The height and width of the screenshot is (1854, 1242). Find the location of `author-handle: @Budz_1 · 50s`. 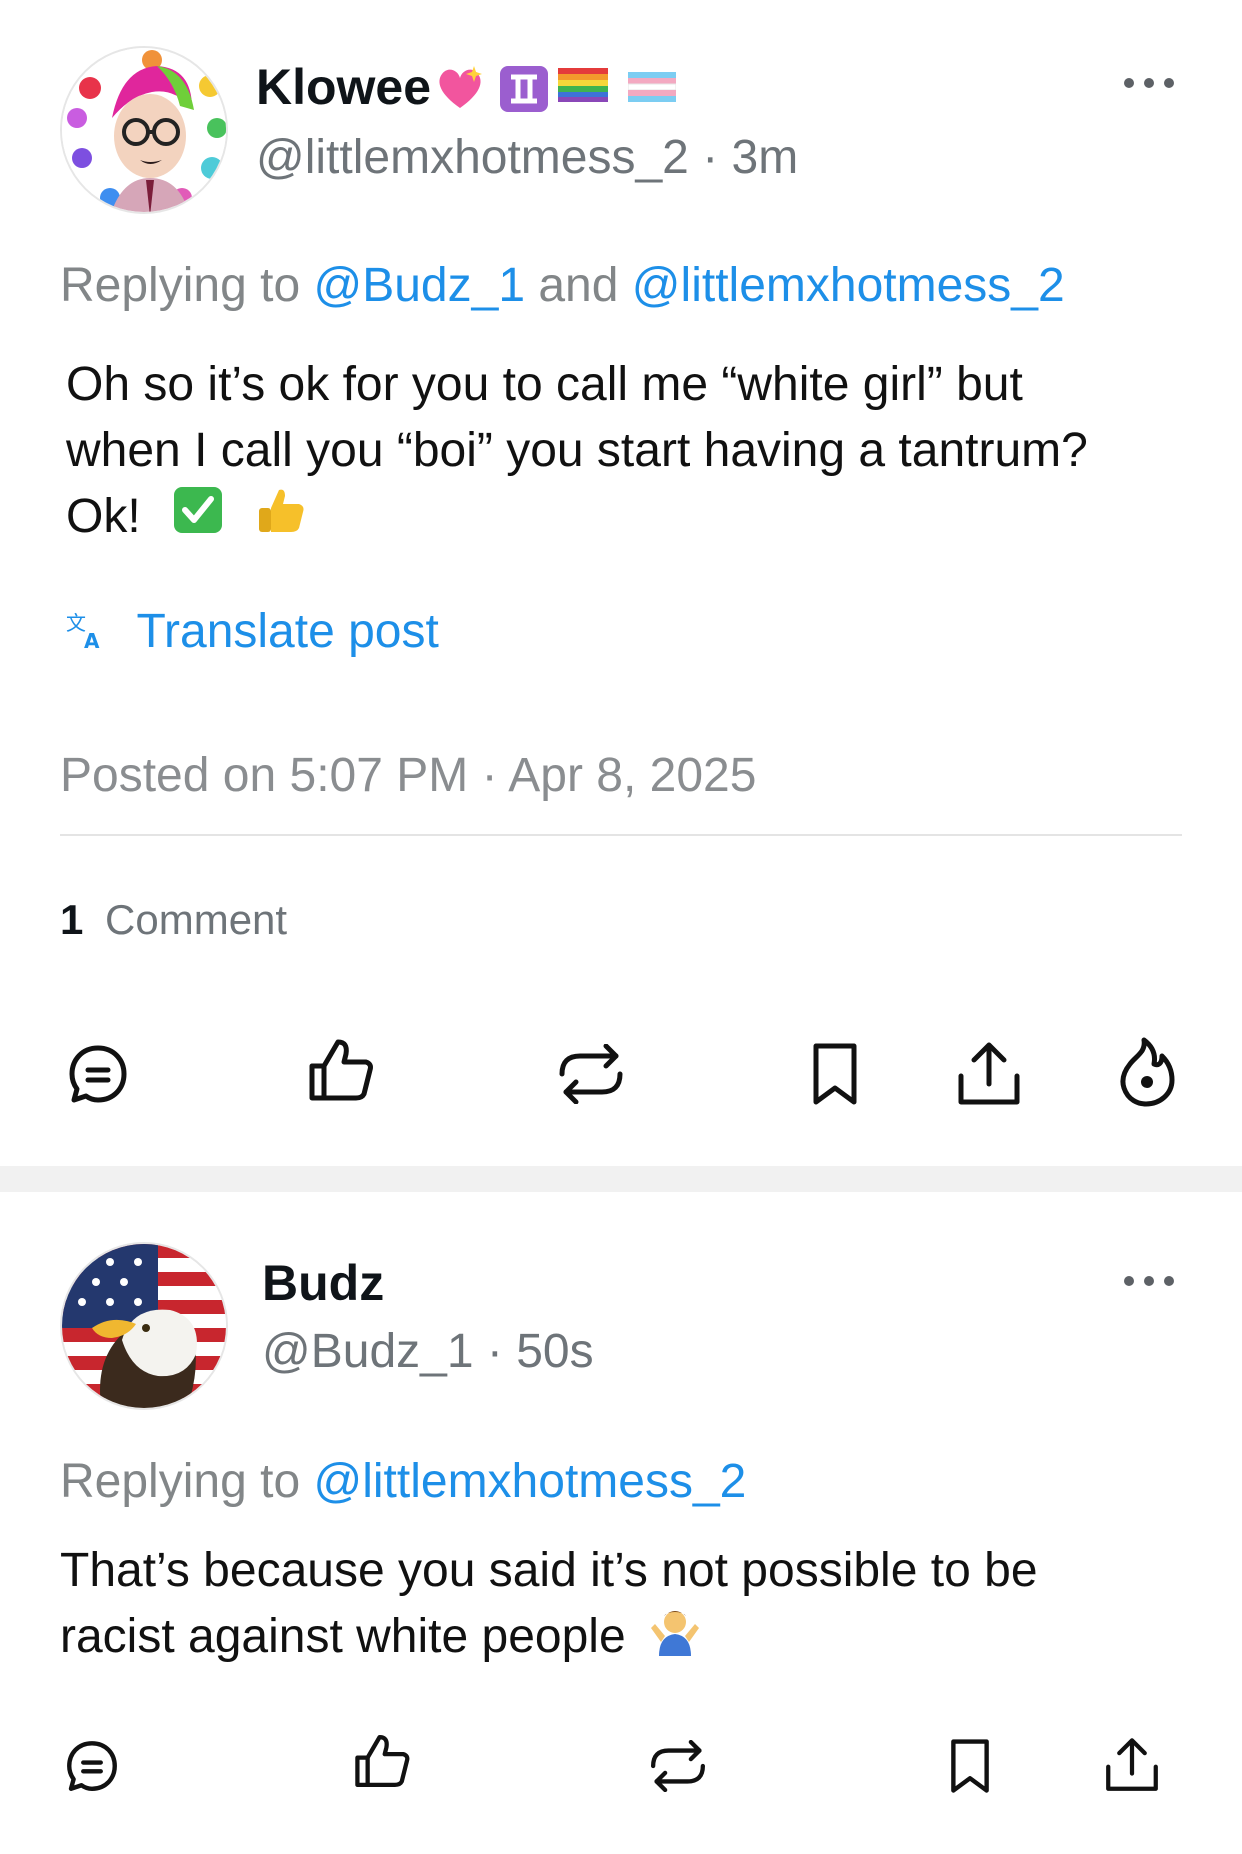

author-handle: @Budz_1 · 50s is located at coordinates (428, 1351).